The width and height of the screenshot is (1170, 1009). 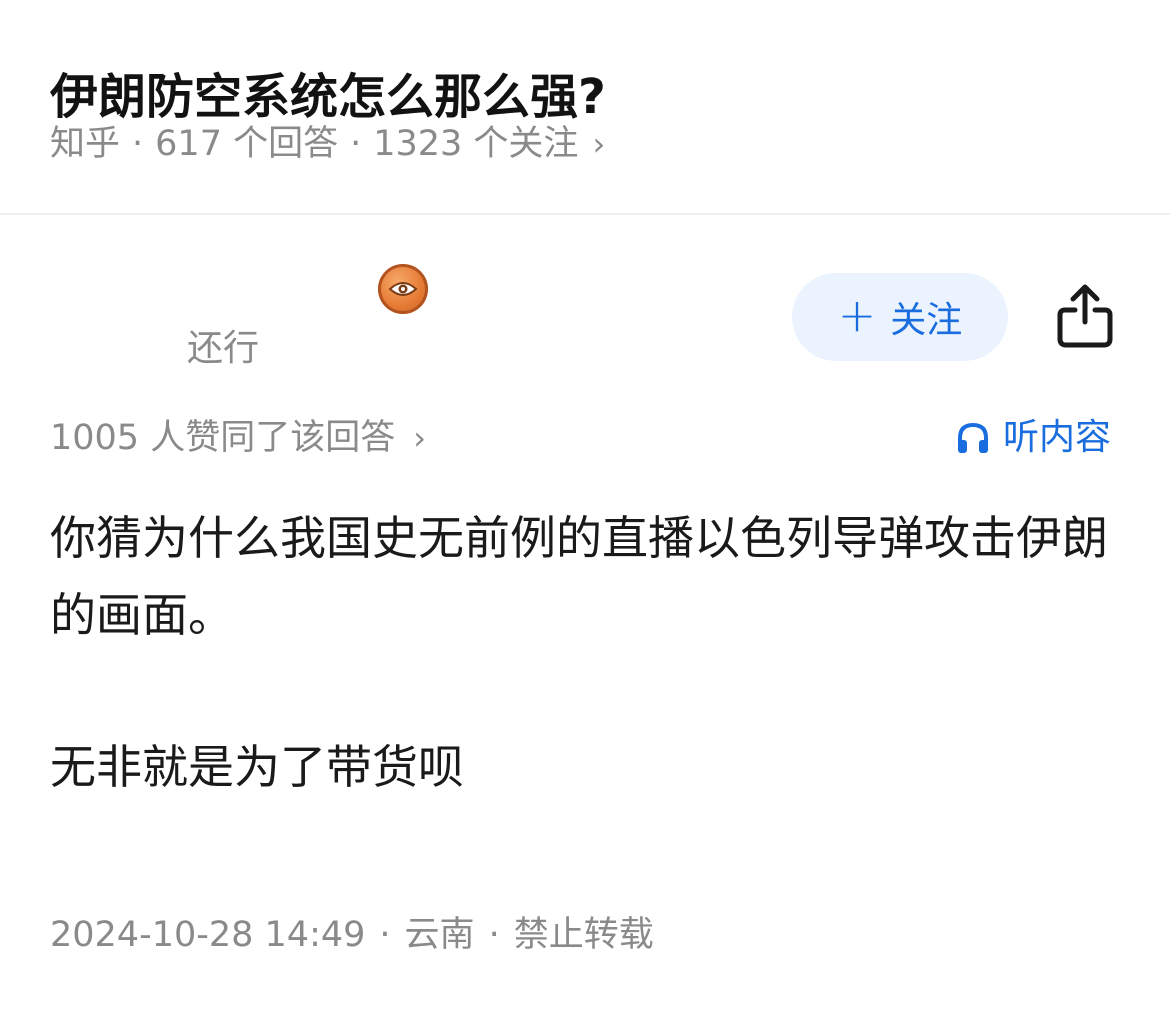 What do you see at coordinates (85, 144) in the screenshot?
I see `question-source: 知乎` at bounding box center [85, 144].